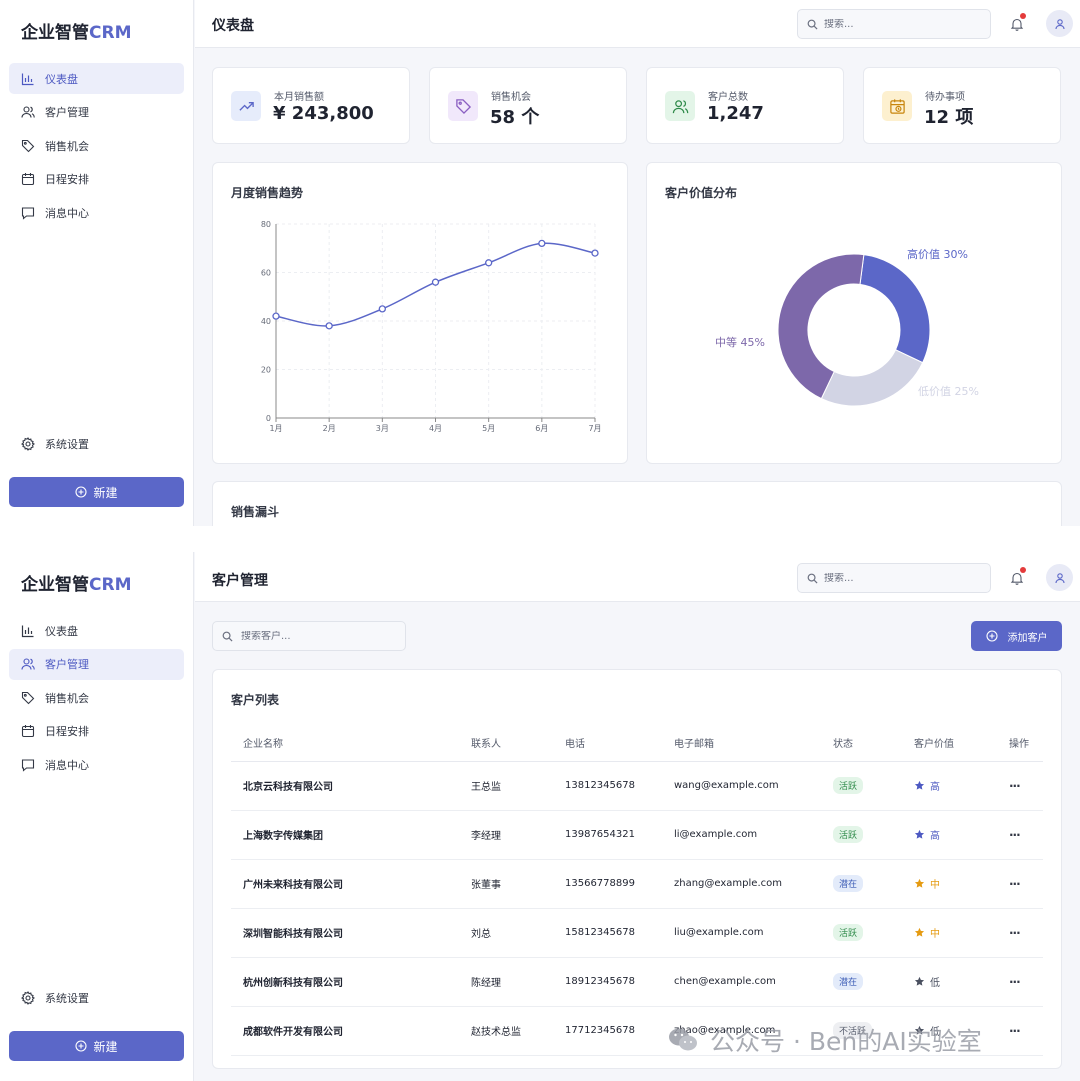  I want to click on sidebar-item-label: 仪表盘, so click(61, 79).